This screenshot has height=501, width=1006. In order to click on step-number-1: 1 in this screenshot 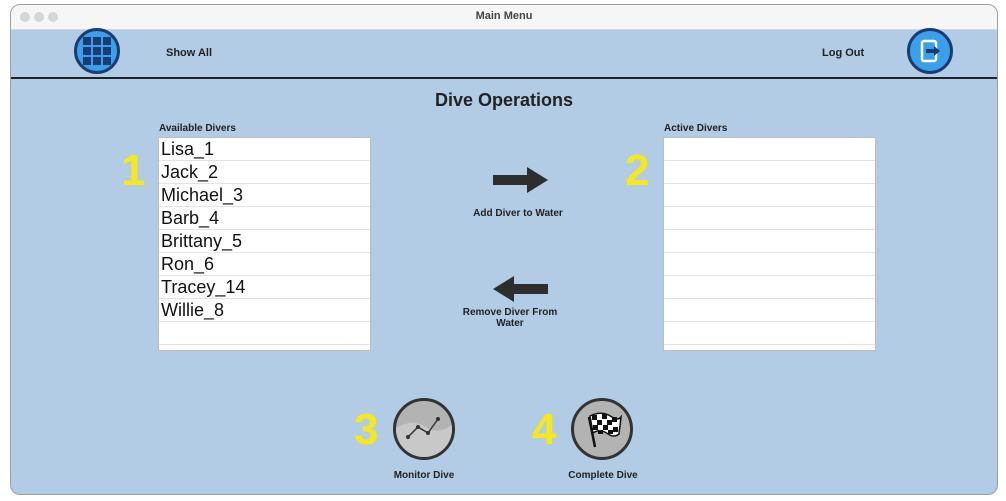, I will do `click(133, 170)`.